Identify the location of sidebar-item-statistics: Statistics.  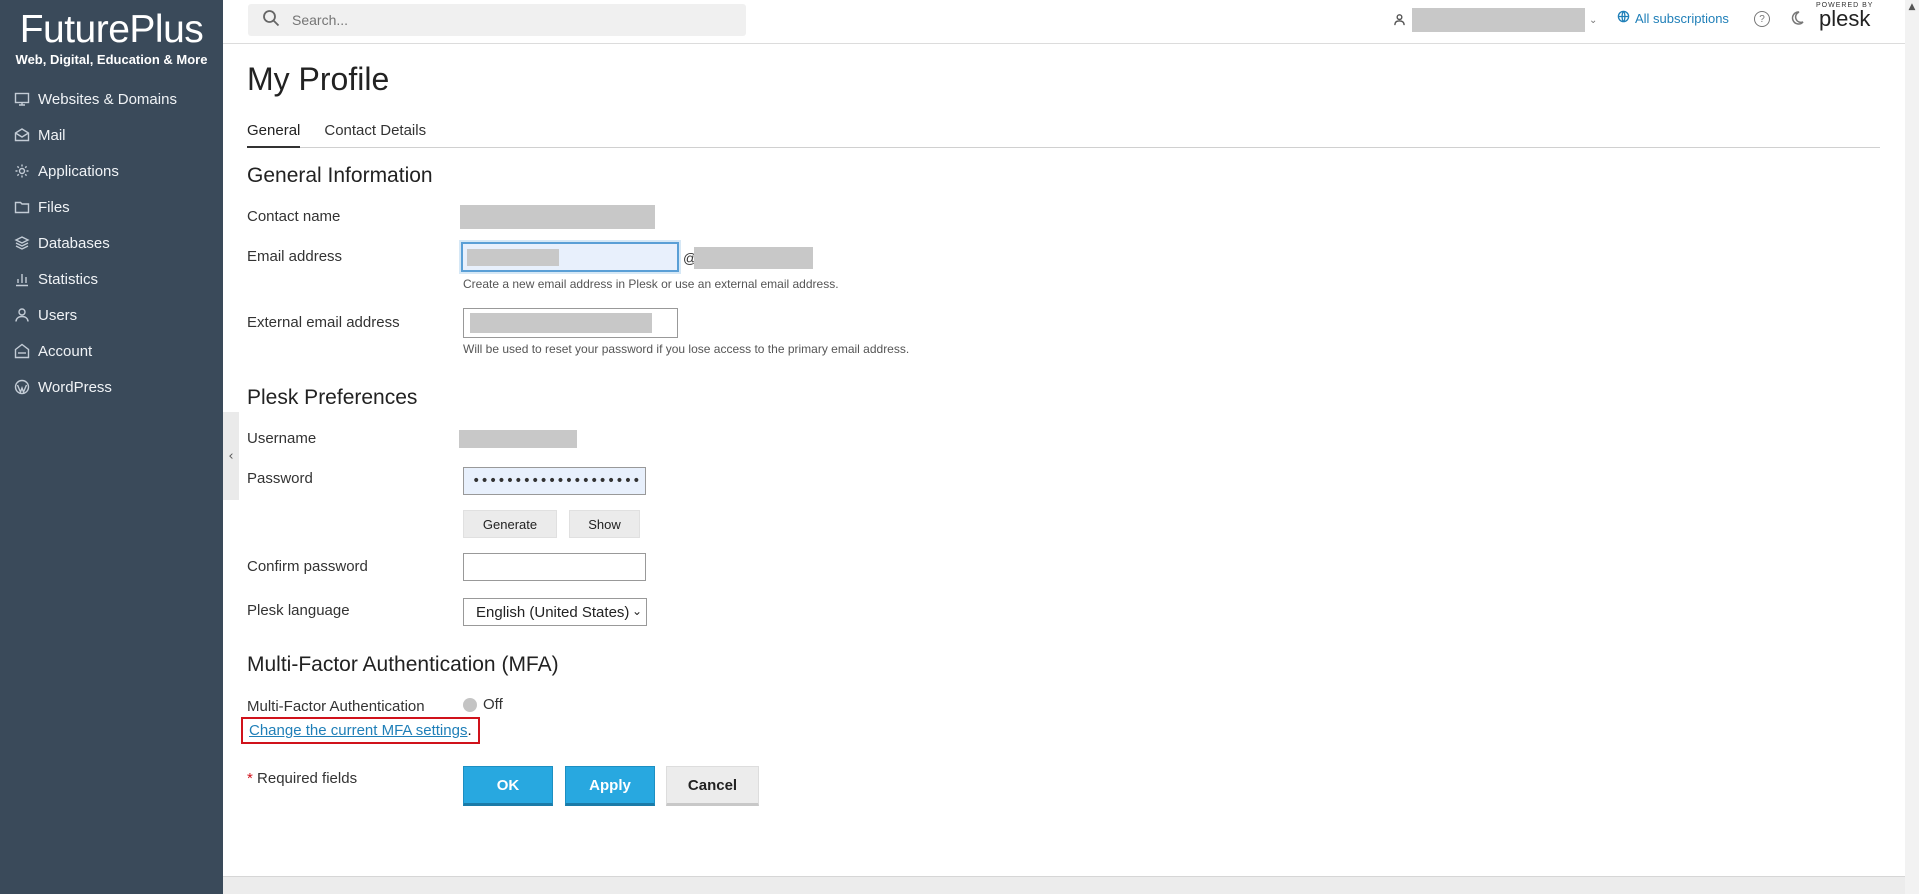
(111, 279).